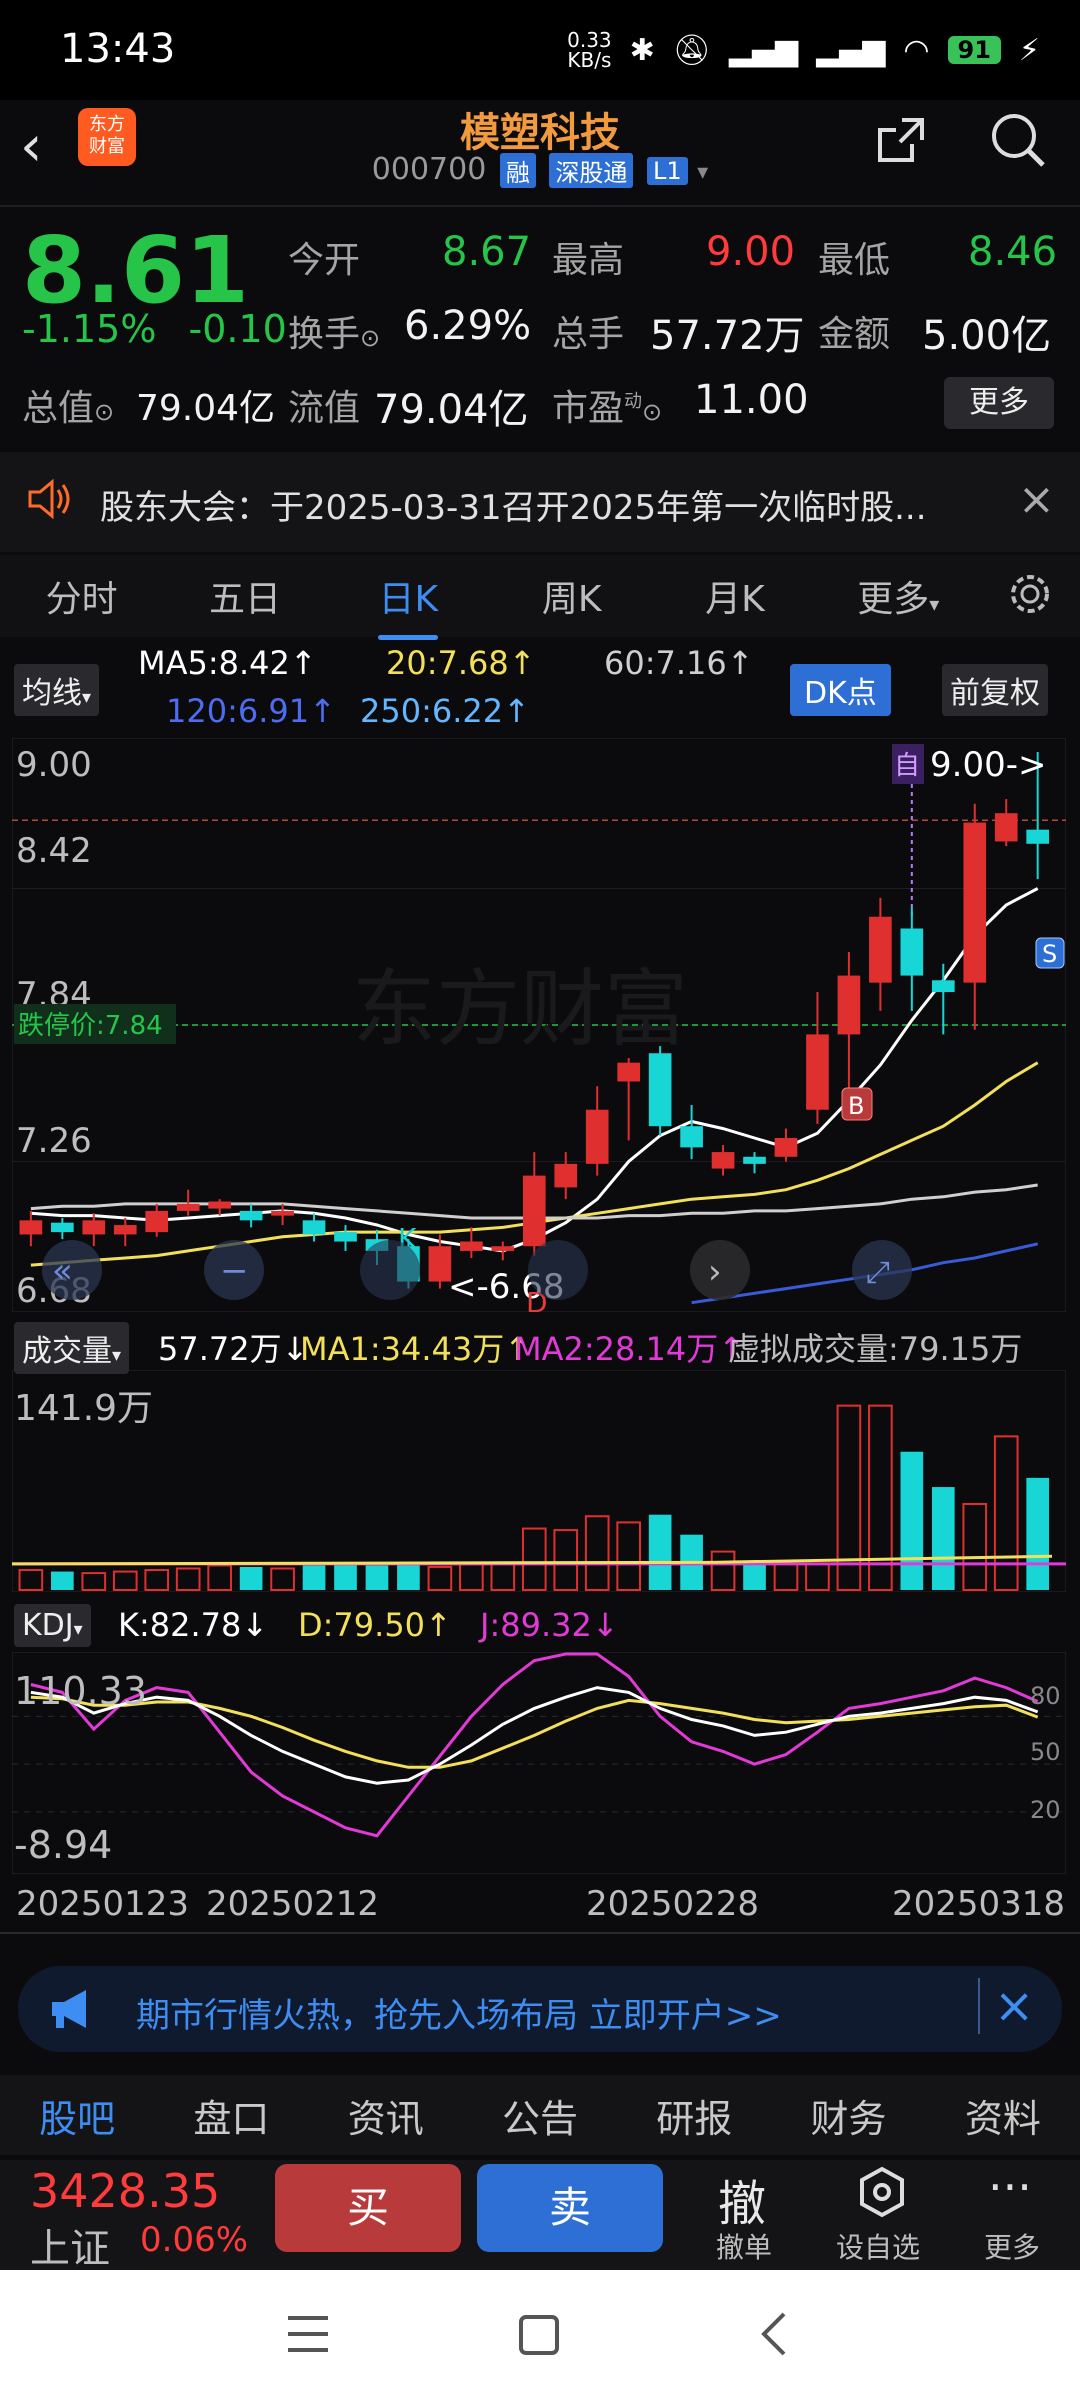 The height and width of the screenshot is (2400, 1080). What do you see at coordinates (231, 2115) in the screenshot?
I see `tab-pankou: 盘口` at bounding box center [231, 2115].